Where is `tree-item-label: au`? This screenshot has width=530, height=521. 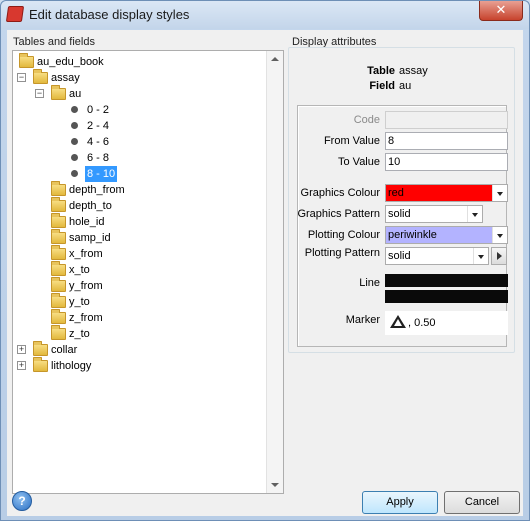
tree-item-label: au is located at coordinates (75, 94).